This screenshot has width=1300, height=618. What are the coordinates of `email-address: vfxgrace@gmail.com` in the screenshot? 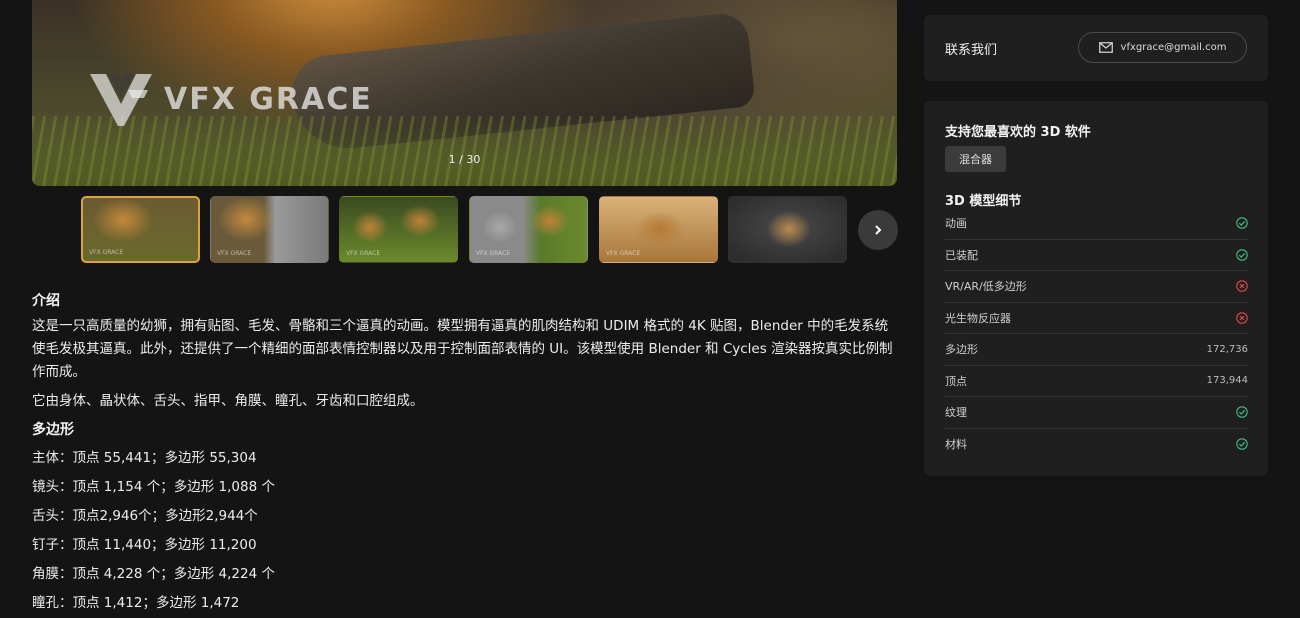 It's located at (1173, 47).